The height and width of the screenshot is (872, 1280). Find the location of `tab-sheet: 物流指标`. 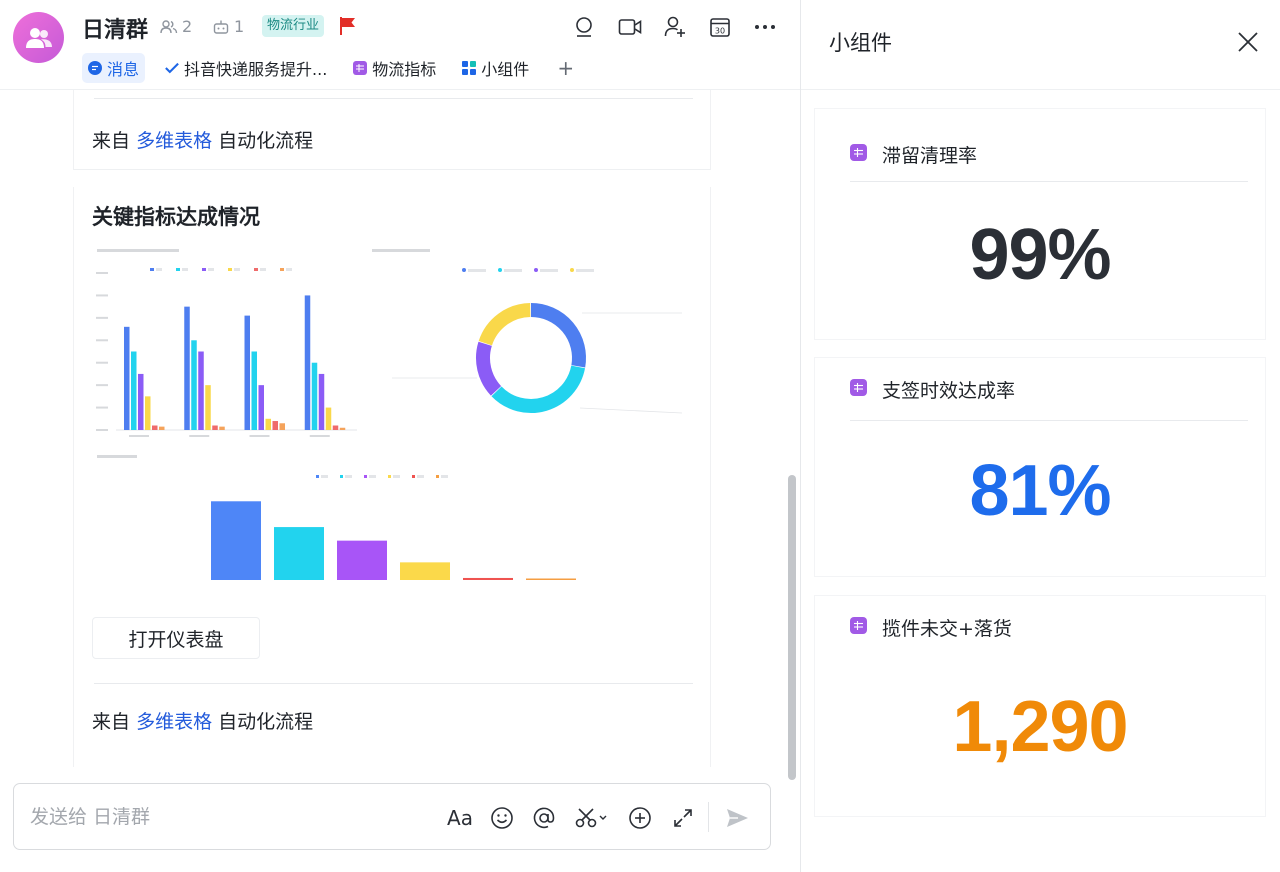

tab-sheet: 物流指标 is located at coordinates (394, 68).